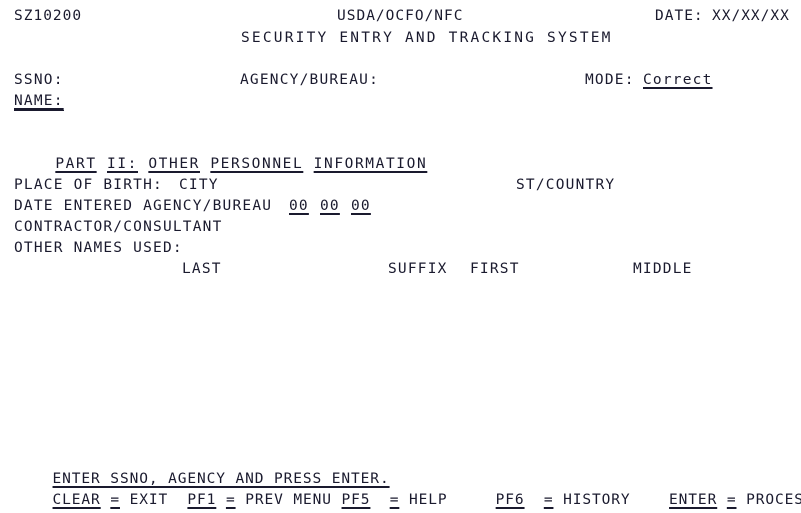  Describe the element at coordinates (679, 16) in the screenshot. I see `date-label: DATE:` at that location.